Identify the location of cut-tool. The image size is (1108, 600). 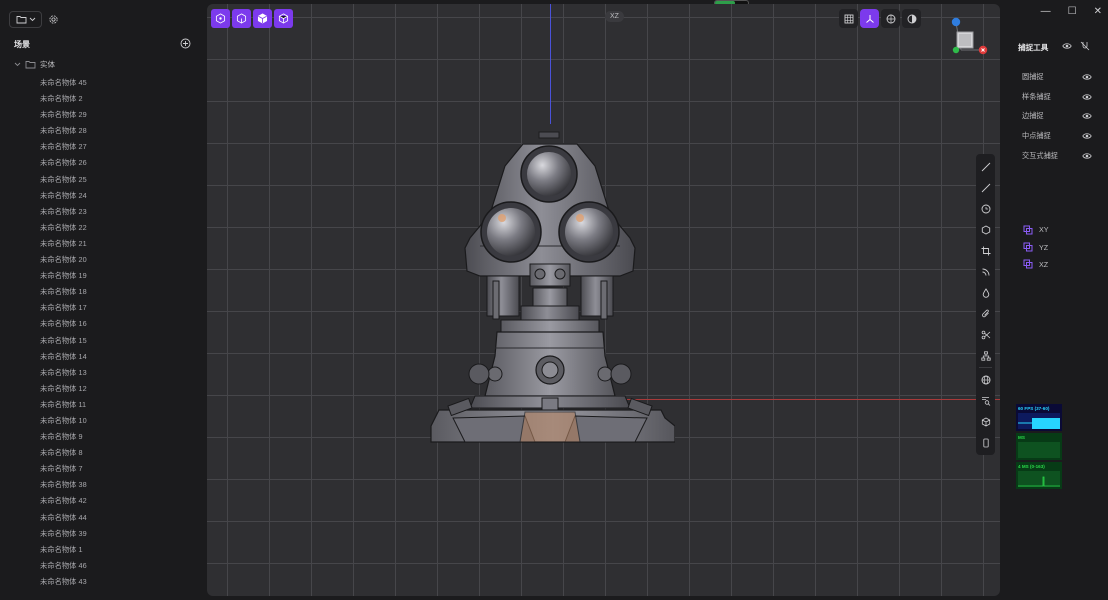
(985, 334).